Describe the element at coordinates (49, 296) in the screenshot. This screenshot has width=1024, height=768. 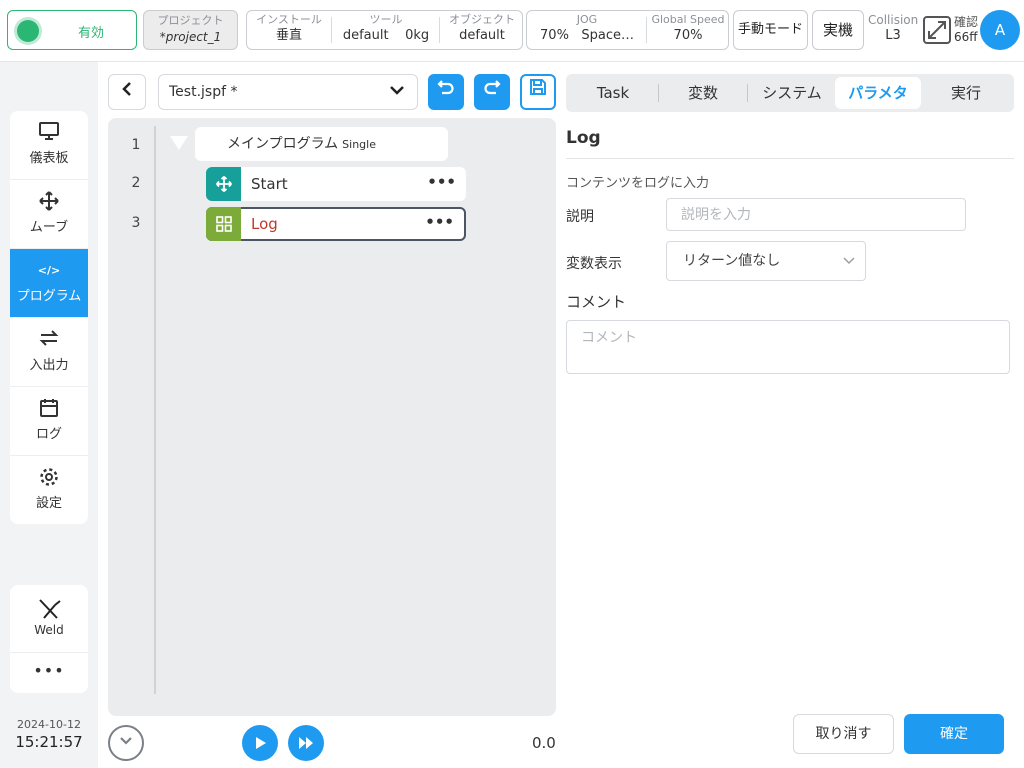
I see `sidebar-item-label: プログラム` at that location.